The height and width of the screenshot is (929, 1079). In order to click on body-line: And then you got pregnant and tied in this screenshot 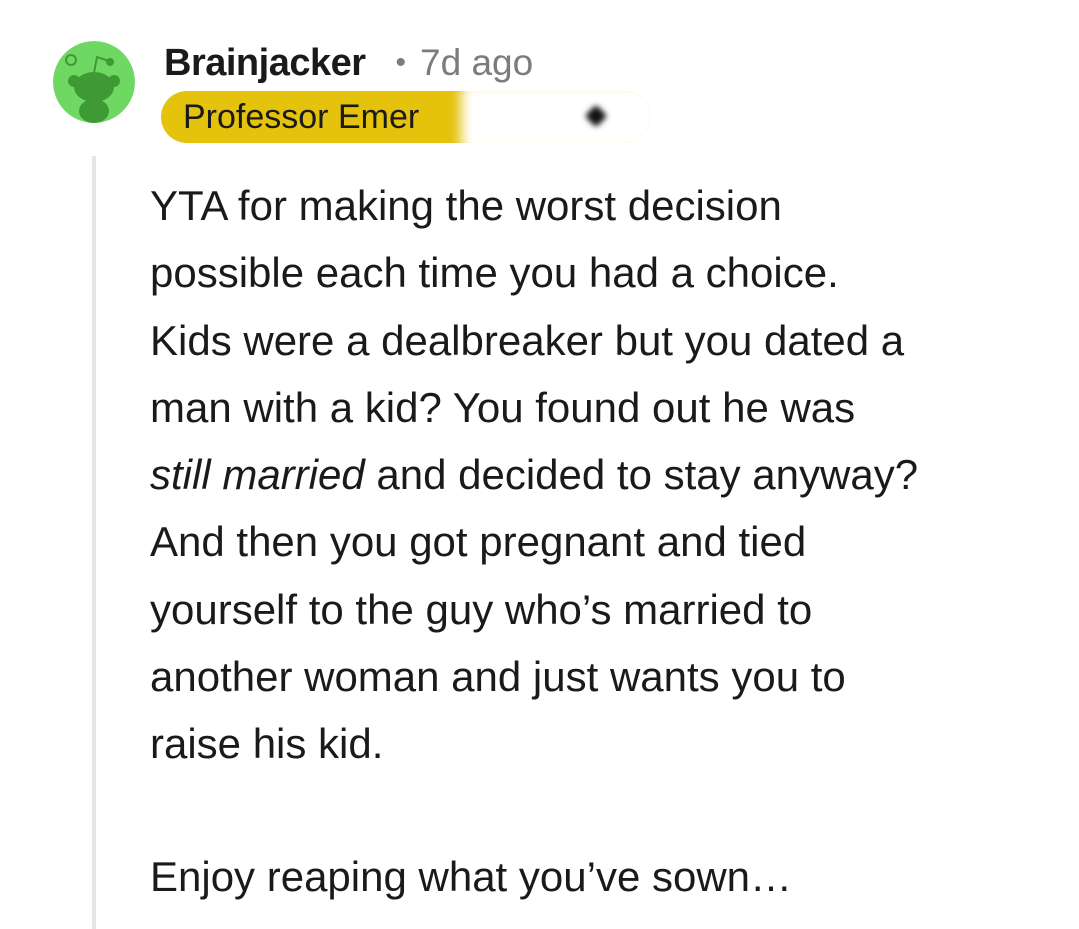, I will do `click(478, 542)`.